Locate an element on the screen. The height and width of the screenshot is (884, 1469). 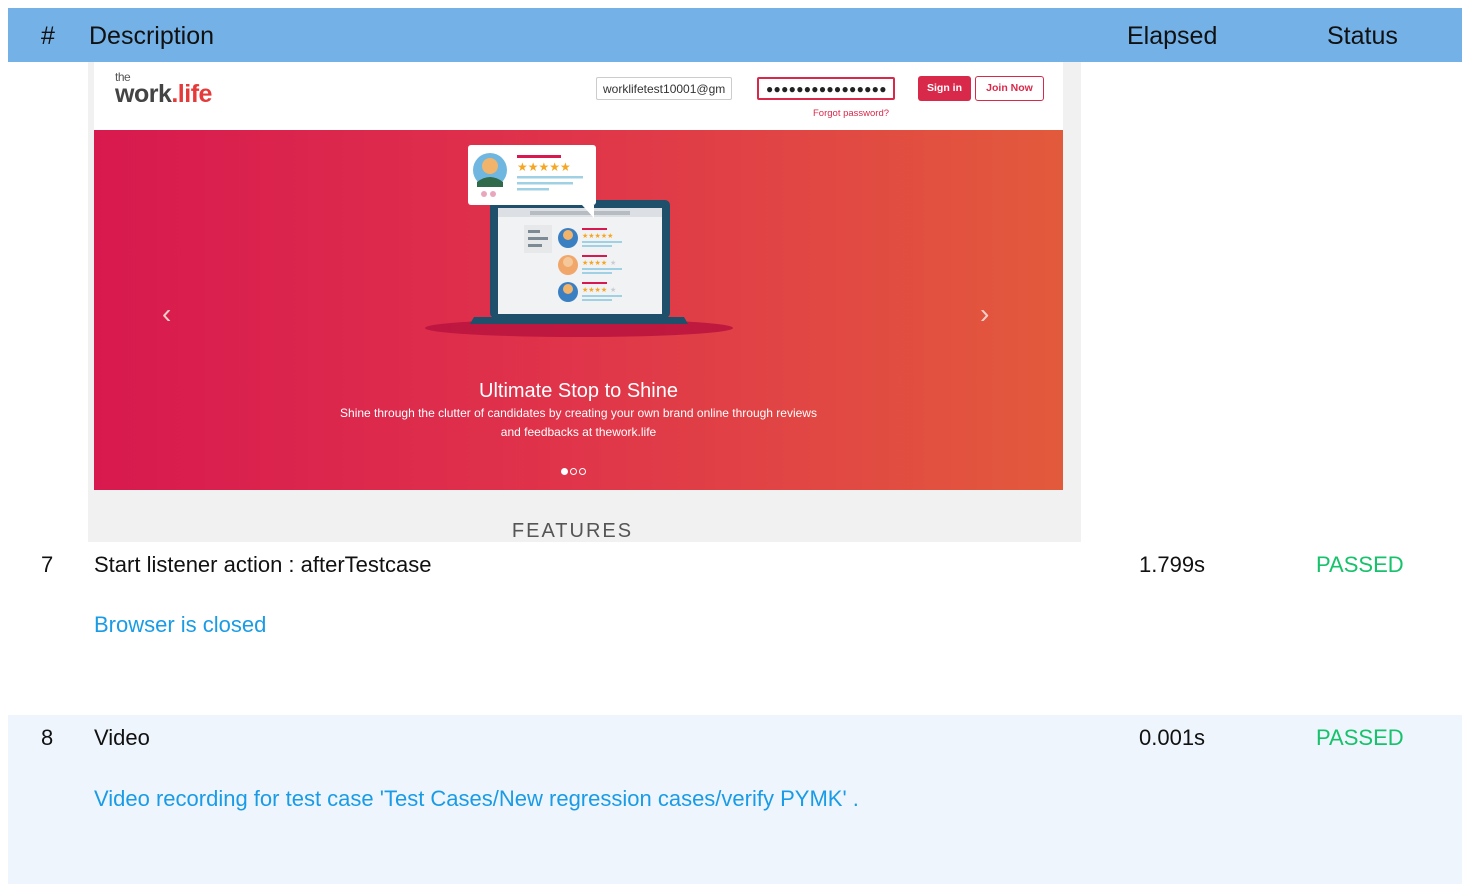
carousel-indicators is located at coordinates (574, 471).